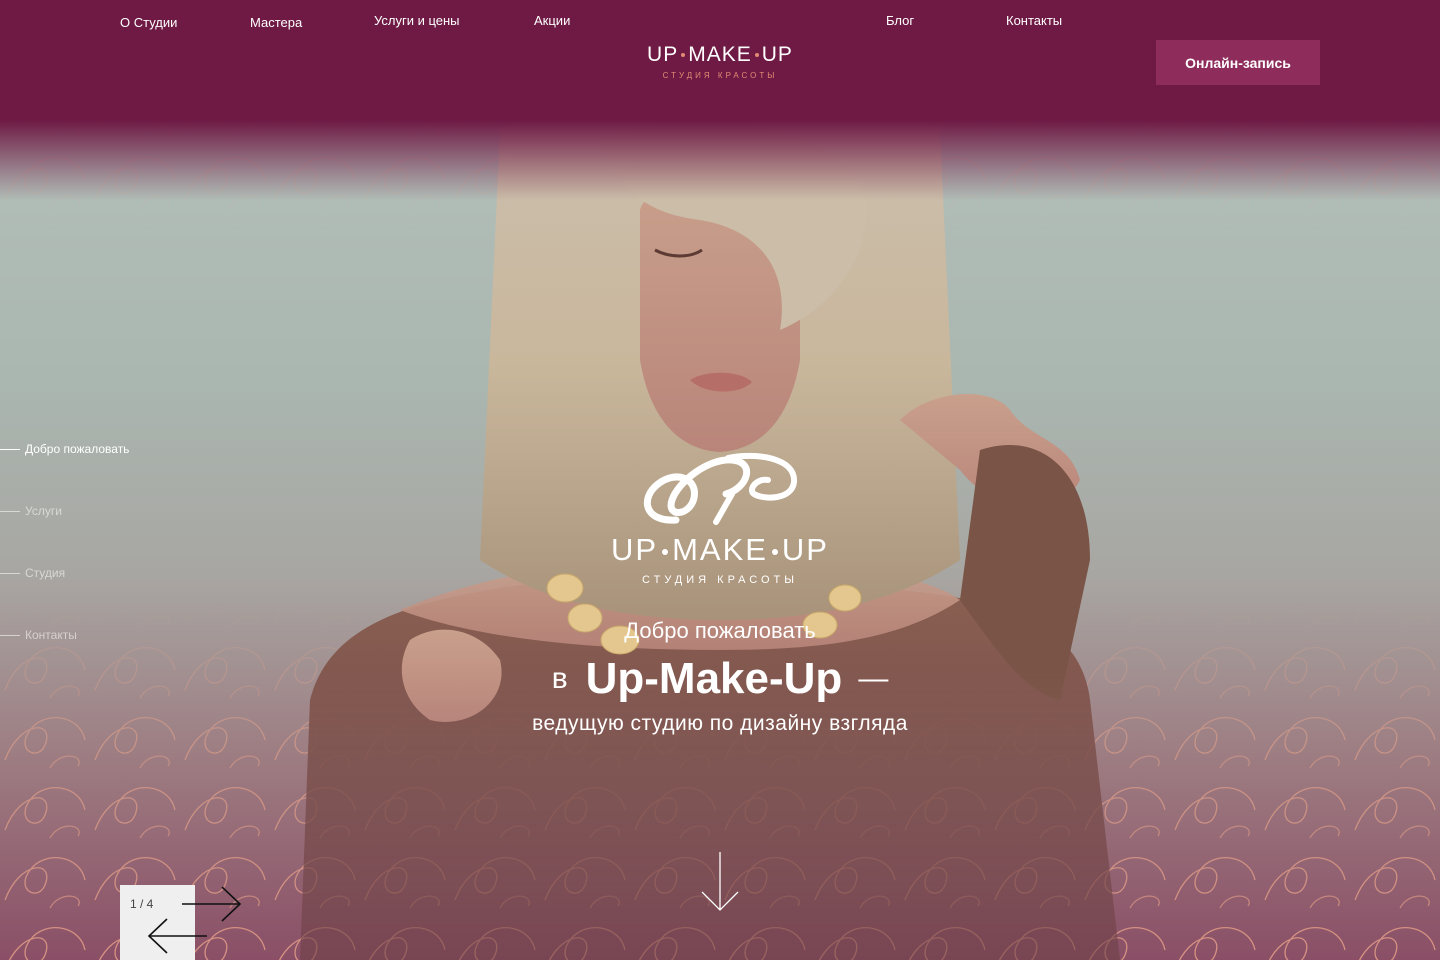 The width and height of the screenshot is (1440, 960). Describe the element at coordinates (32, 573) in the screenshot. I see `section-nav-item-studio: Студия` at that location.